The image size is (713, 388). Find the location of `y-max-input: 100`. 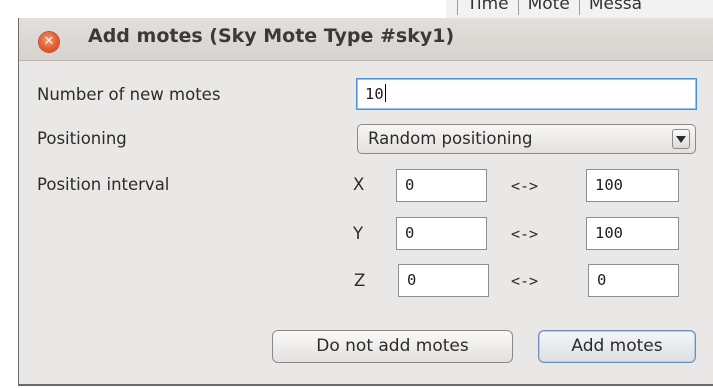

y-max-input: 100 is located at coordinates (632, 233).